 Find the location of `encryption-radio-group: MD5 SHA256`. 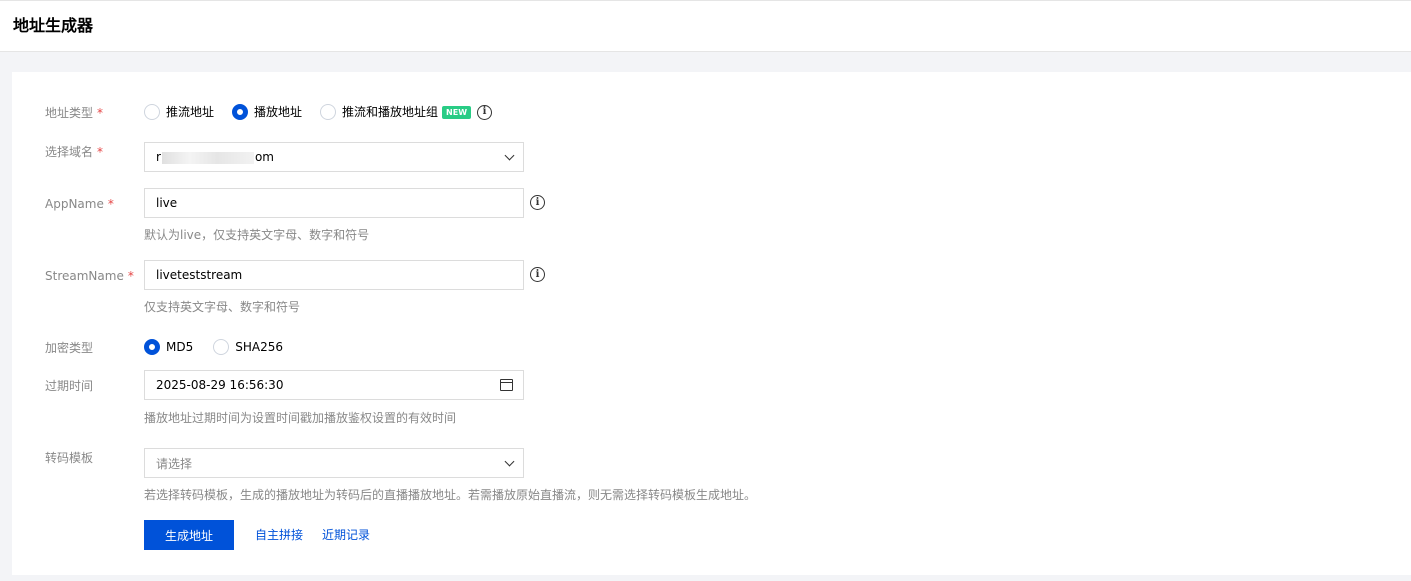

encryption-radio-group: MD5 SHA256 is located at coordinates (222, 347).